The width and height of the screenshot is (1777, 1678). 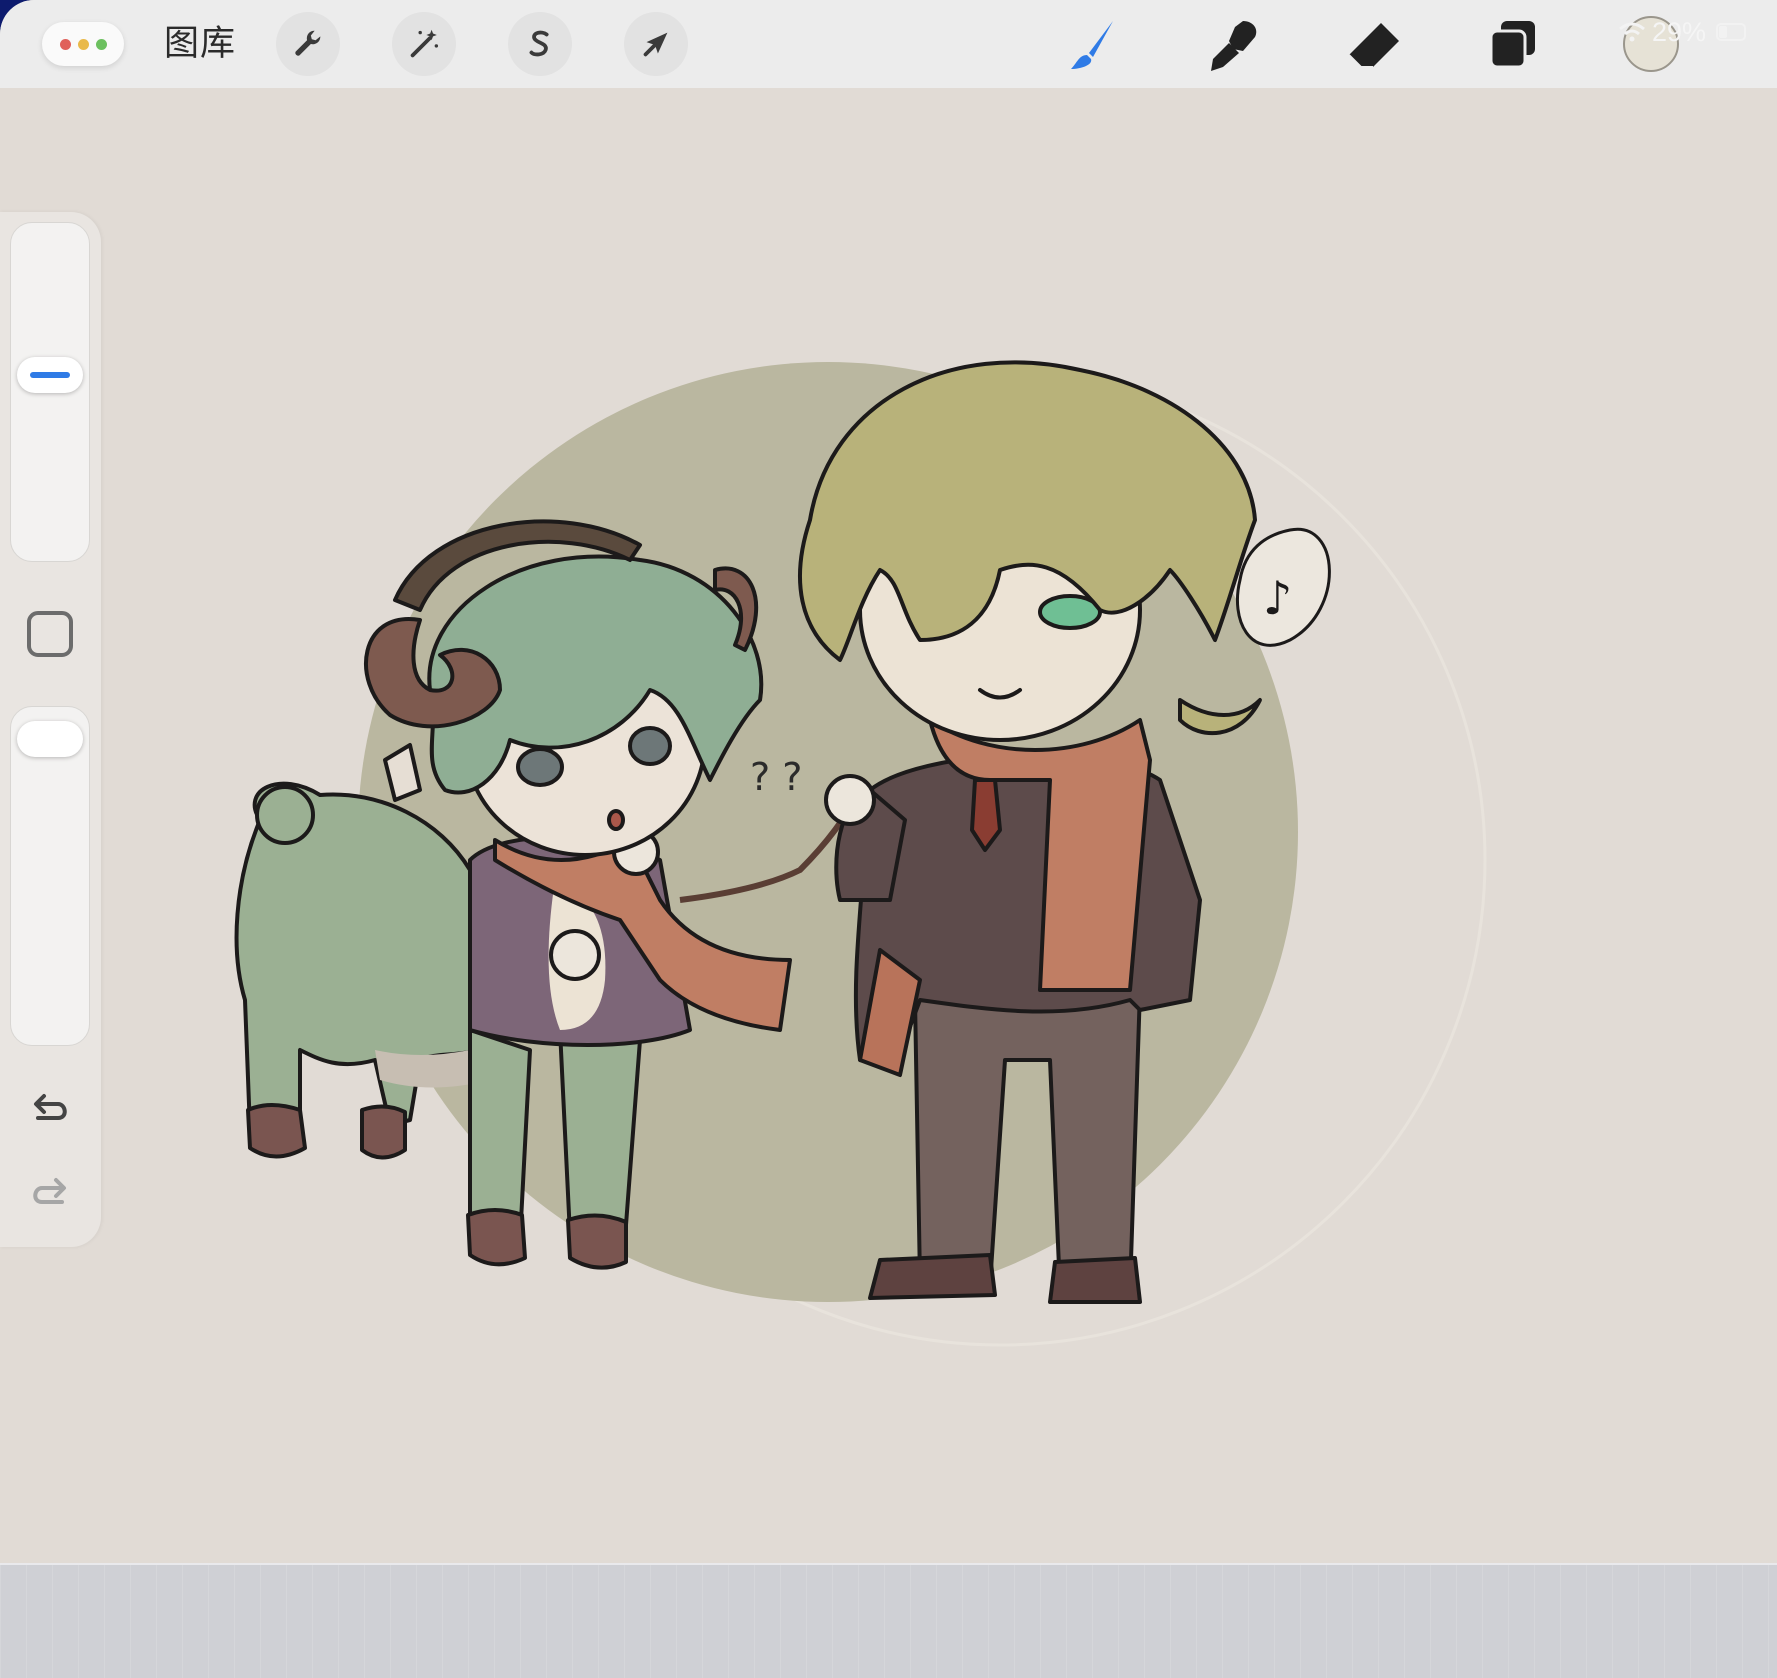 I want to click on music-note-text: ♪, so click(x=1277, y=598).